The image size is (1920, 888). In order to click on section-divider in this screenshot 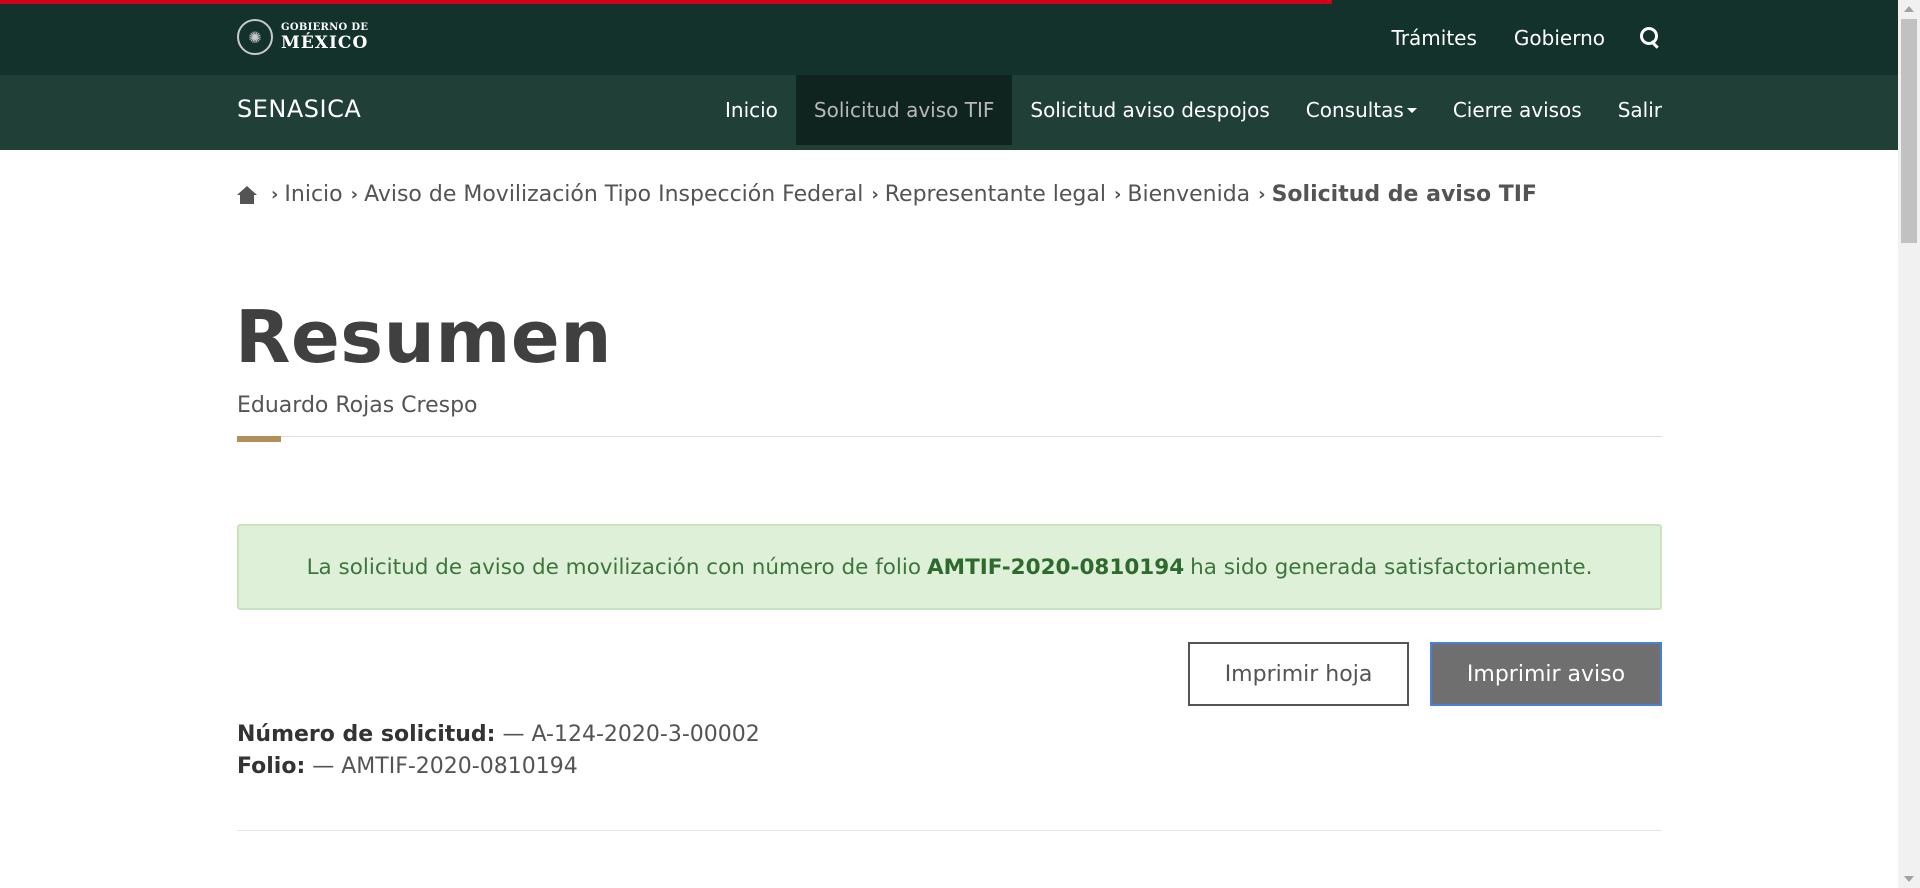, I will do `click(949, 830)`.